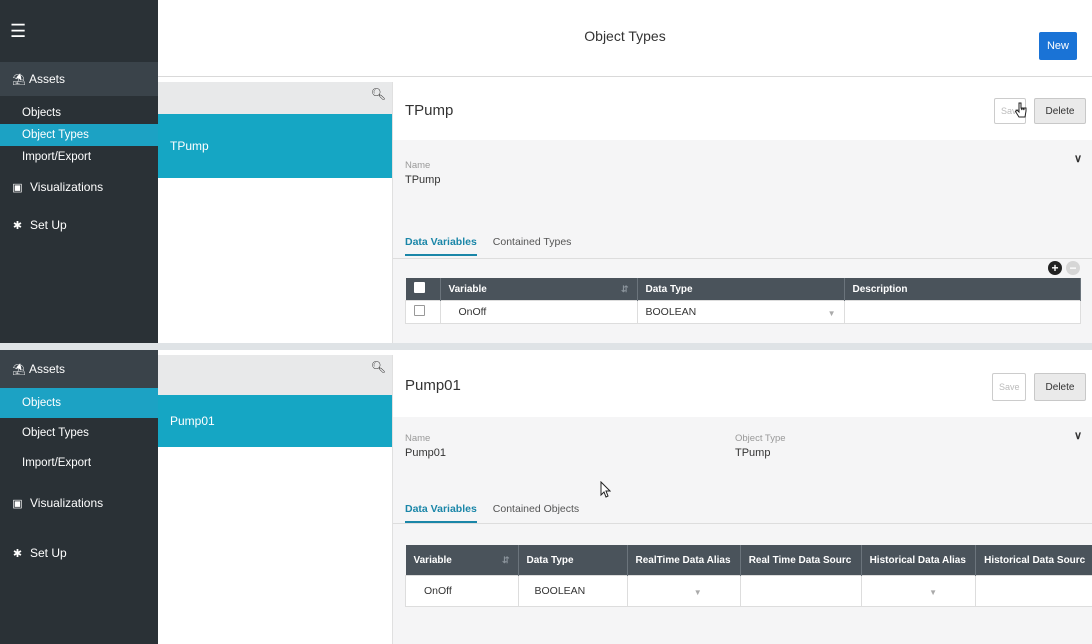 The image size is (1092, 644). Describe the element at coordinates (684, 560) in the screenshot. I see `column-header-realtime-alias: RealTime Data Alias` at that location.